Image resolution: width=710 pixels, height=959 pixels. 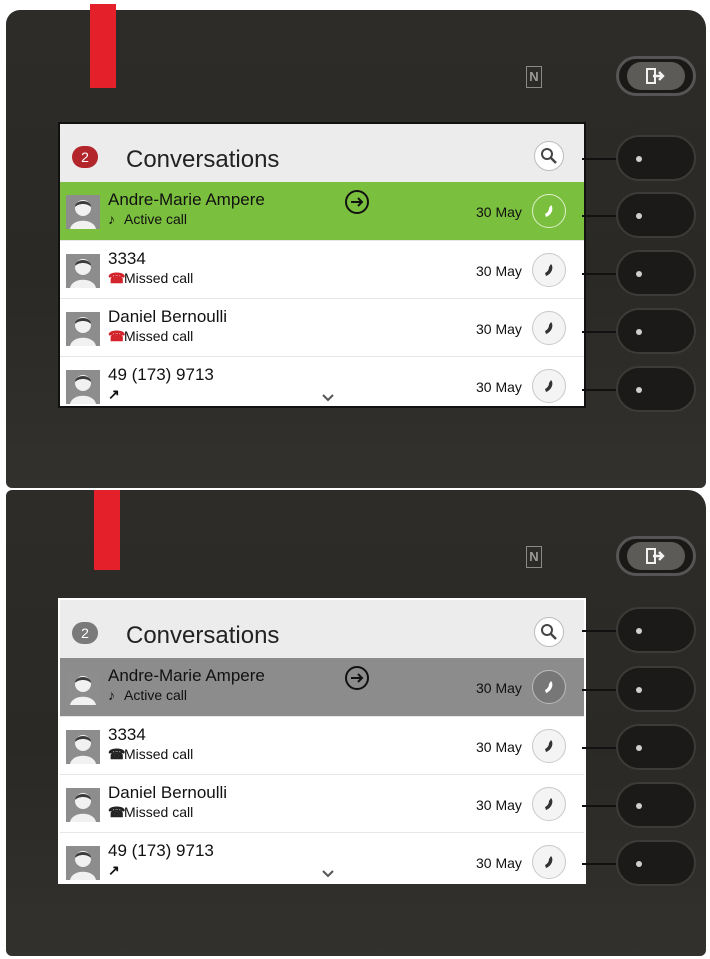 I want to click on search-icon, so click(x=549, y=632).